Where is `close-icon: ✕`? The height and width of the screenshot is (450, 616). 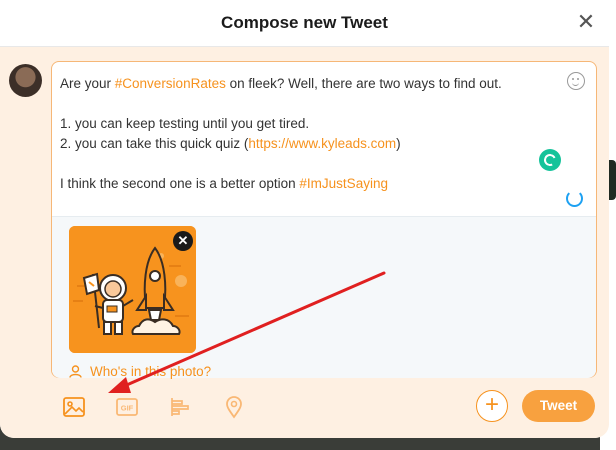 close-icon: ✕ is located at coordinates (586, 23).